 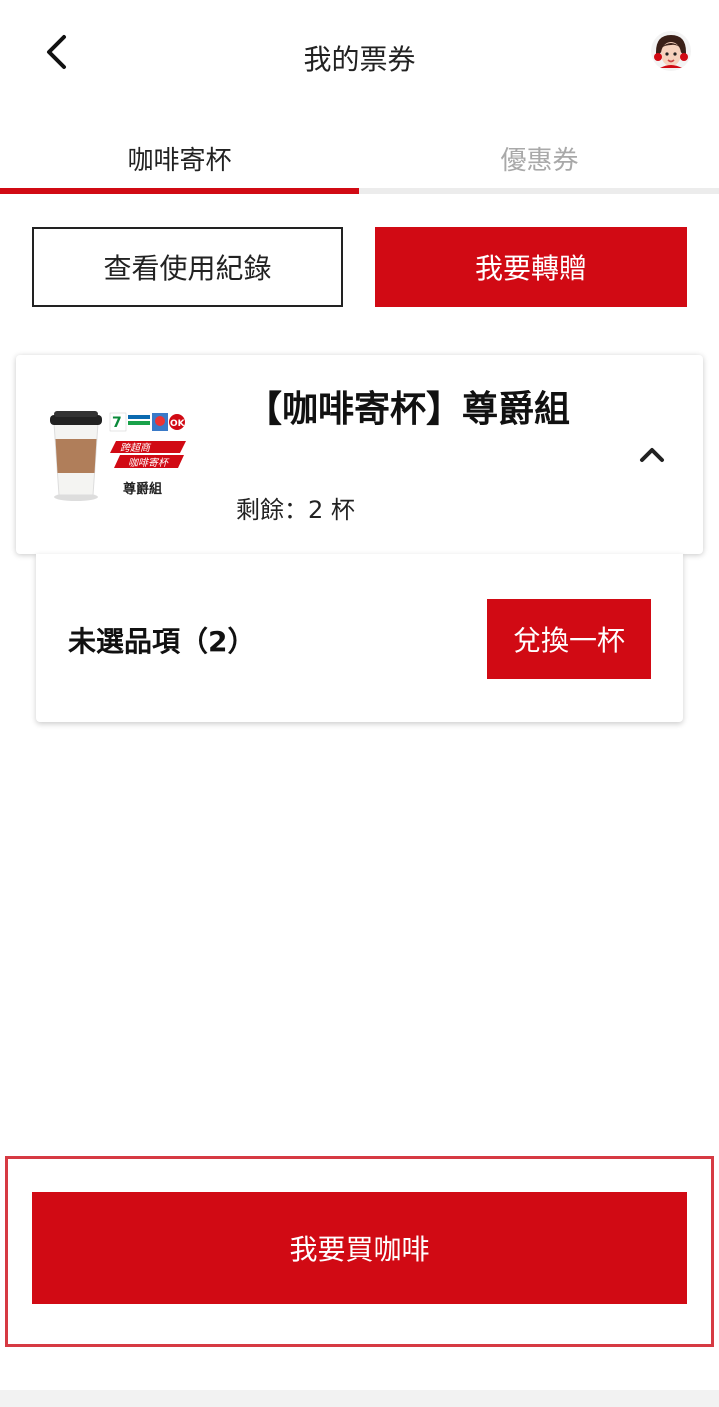 What do you see at coordinates (119, 455) in the screenshot?
I see `product-image: 7 OK 跨超商 咖啡寄杯 尊爵組` at bounding box center [119, 455].